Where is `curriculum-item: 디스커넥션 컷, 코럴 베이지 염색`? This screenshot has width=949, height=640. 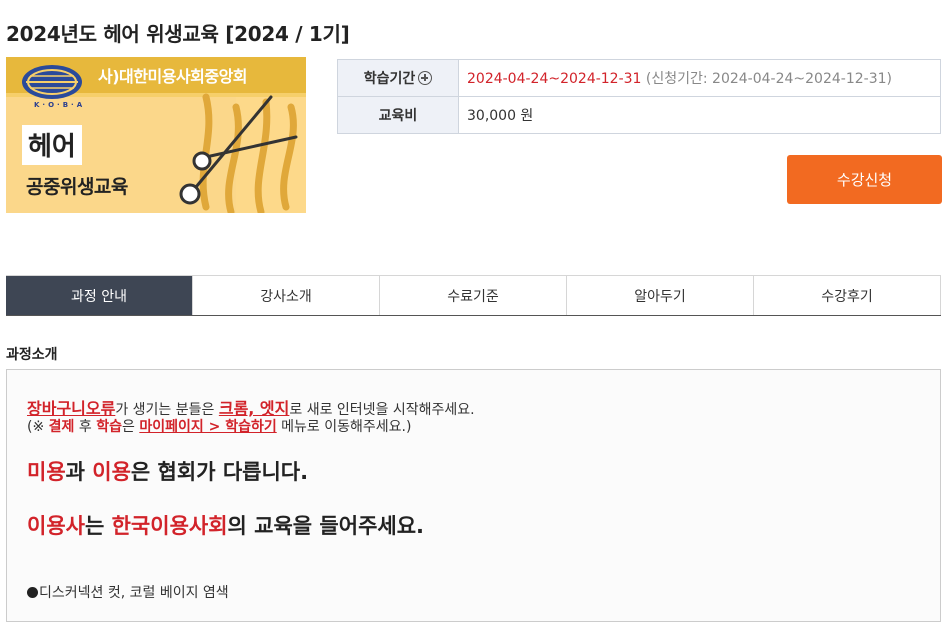
curriculum-item: 디스커넥션 컷, 코럴 베이지 염색 is located at coordinates (128, 592).